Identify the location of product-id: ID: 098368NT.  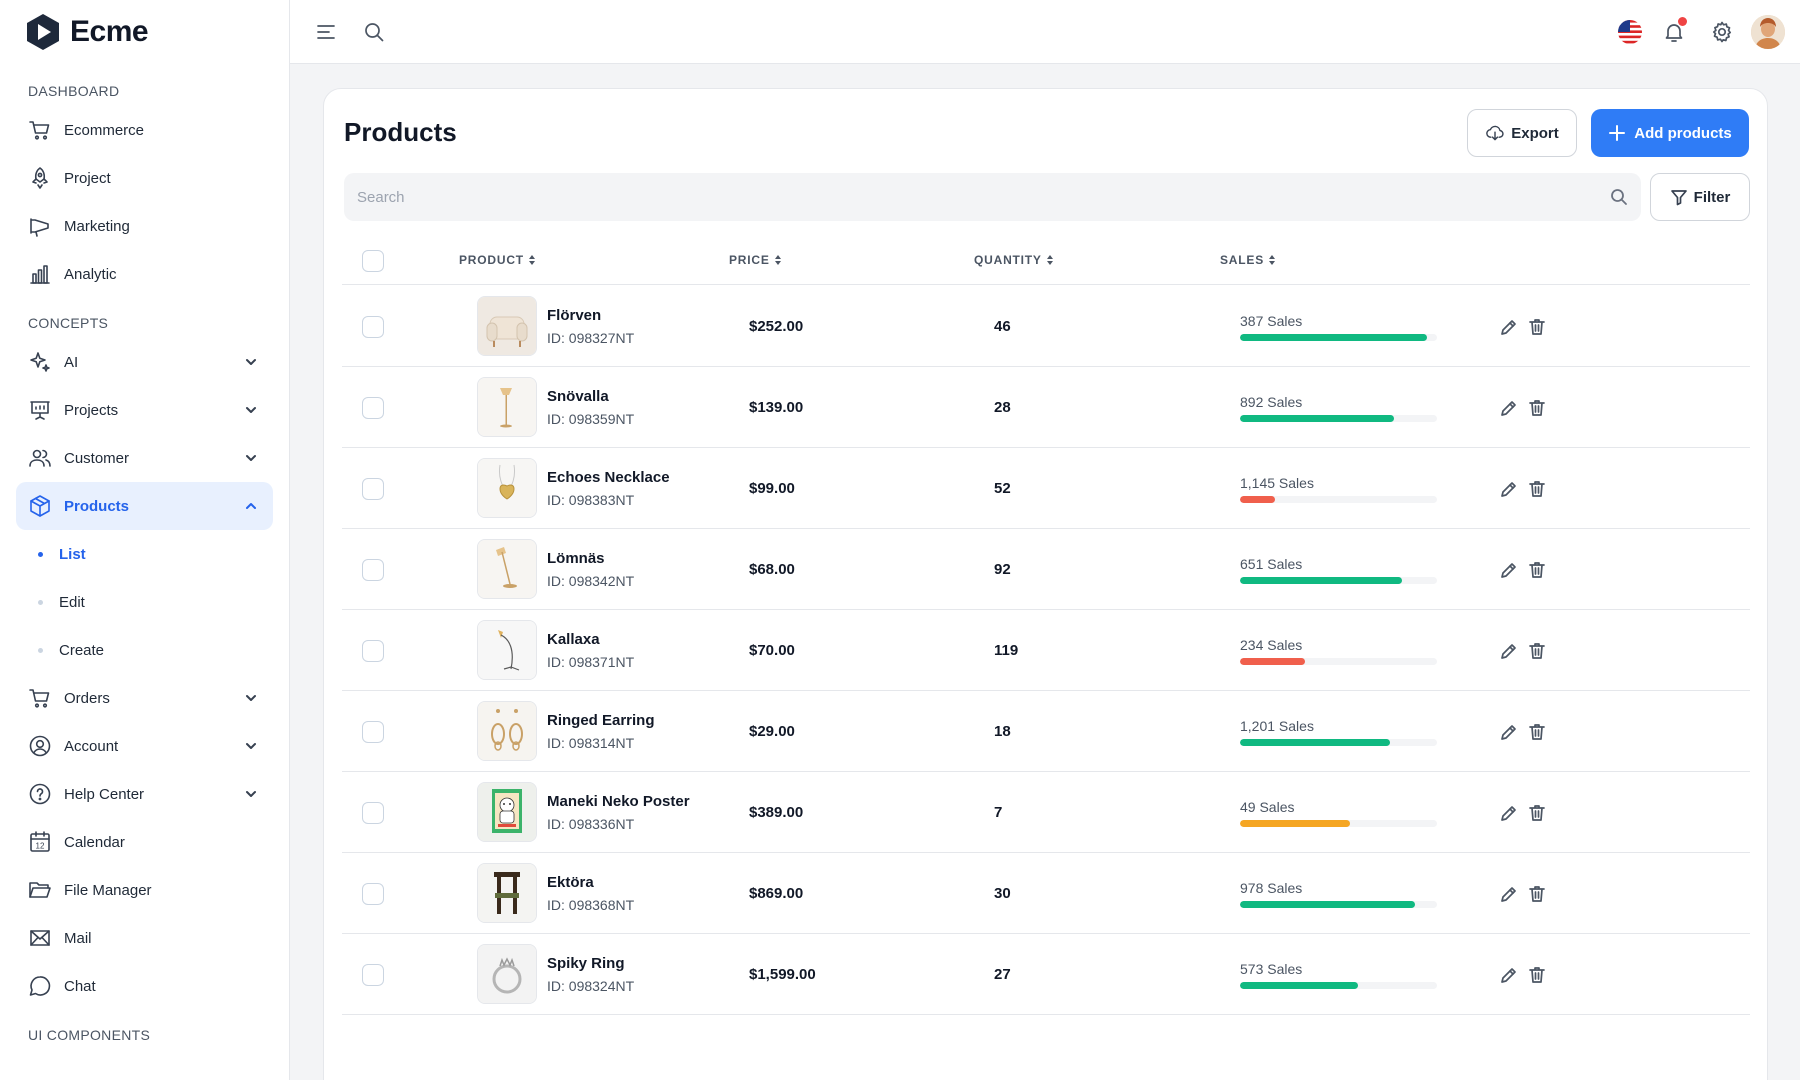
(591, 905).